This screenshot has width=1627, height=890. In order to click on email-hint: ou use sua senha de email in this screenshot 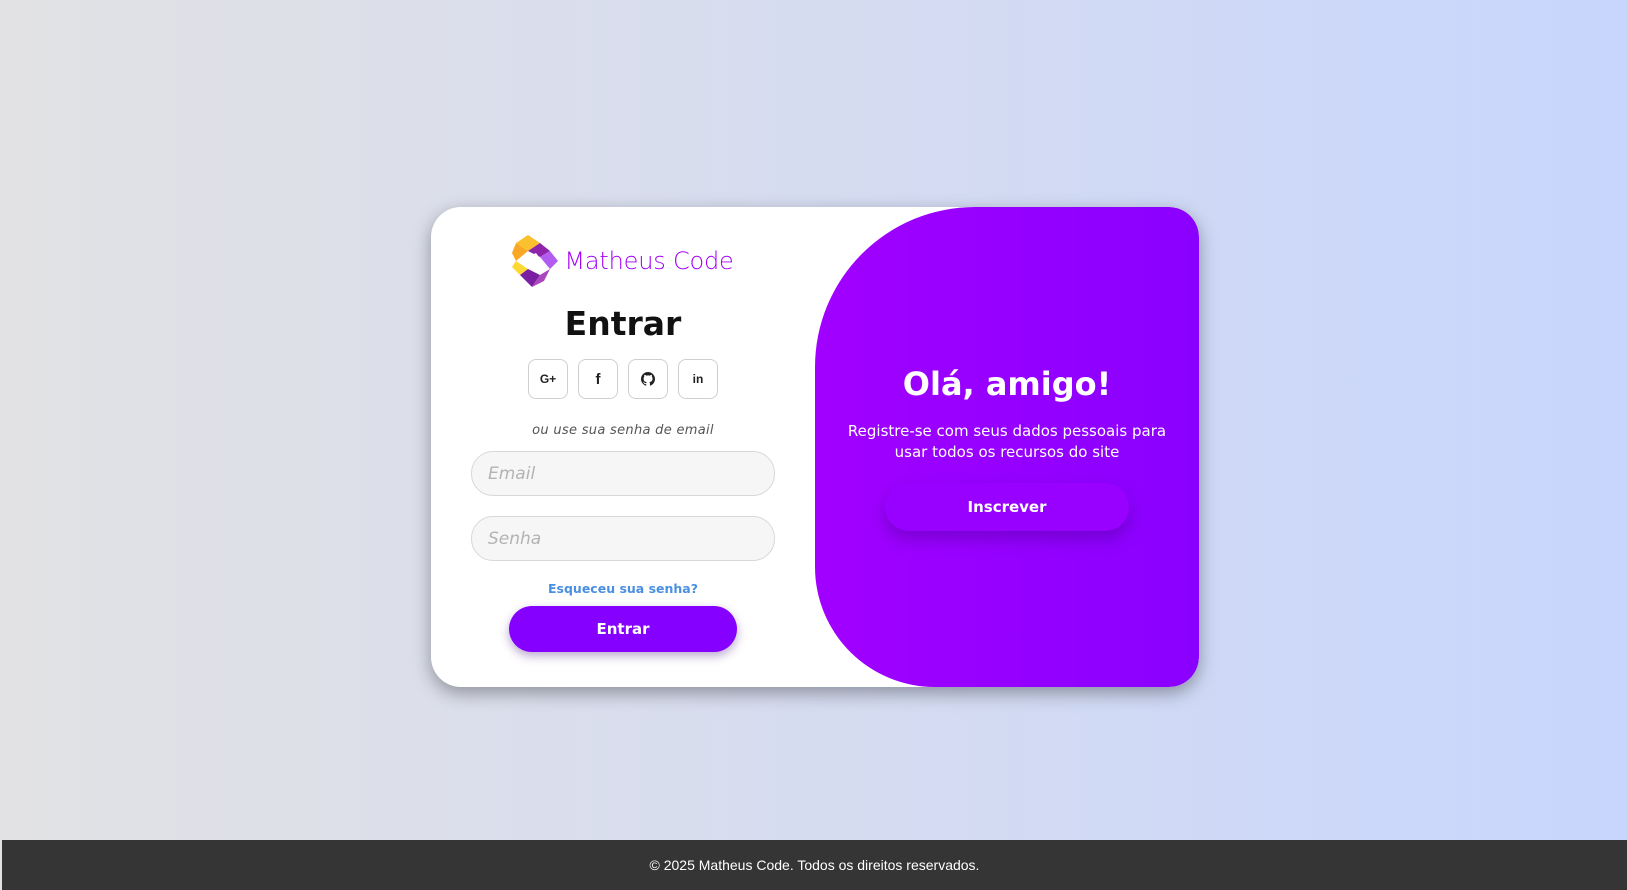, I will do `click(623, 430)`.